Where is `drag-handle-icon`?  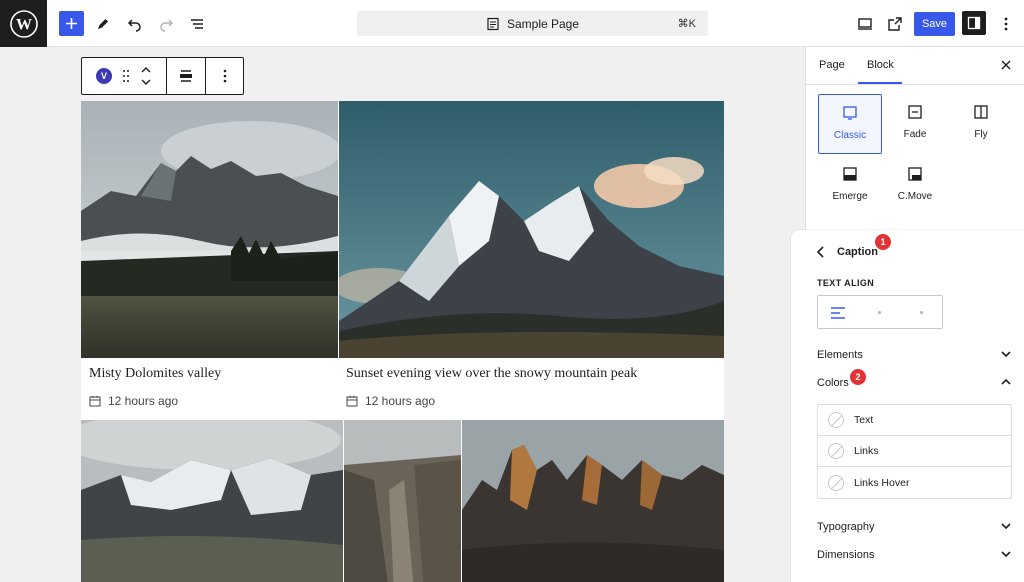
drag-handle-icon is located at coordinates (126, 76).